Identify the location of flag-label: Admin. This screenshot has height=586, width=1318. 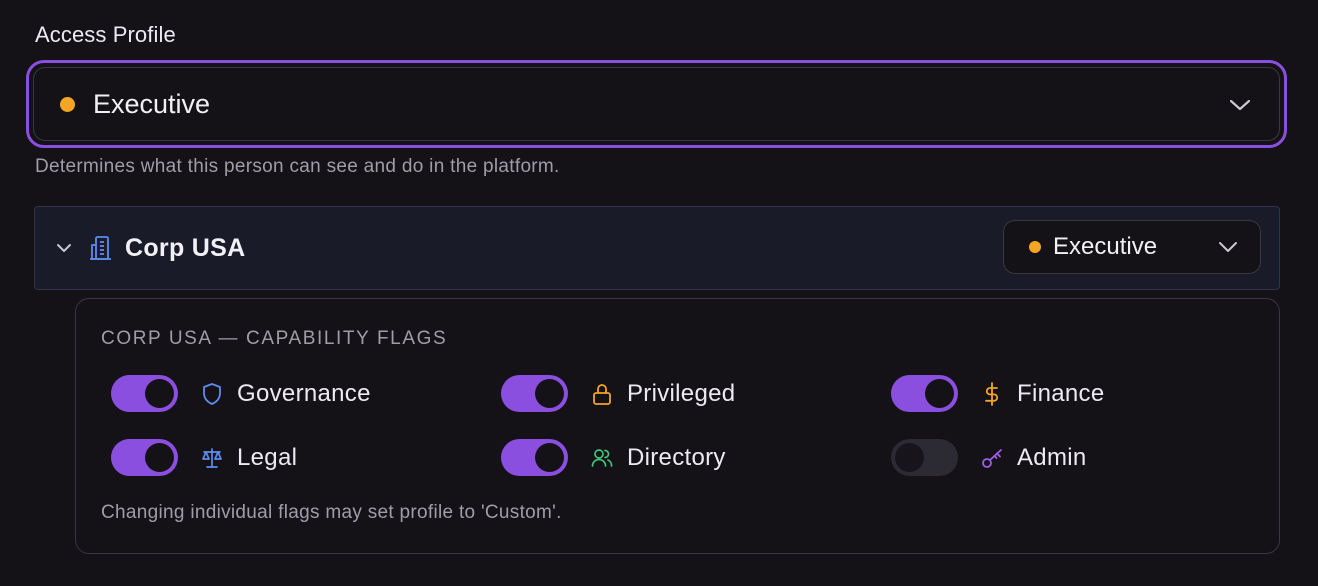
(1052, 457).